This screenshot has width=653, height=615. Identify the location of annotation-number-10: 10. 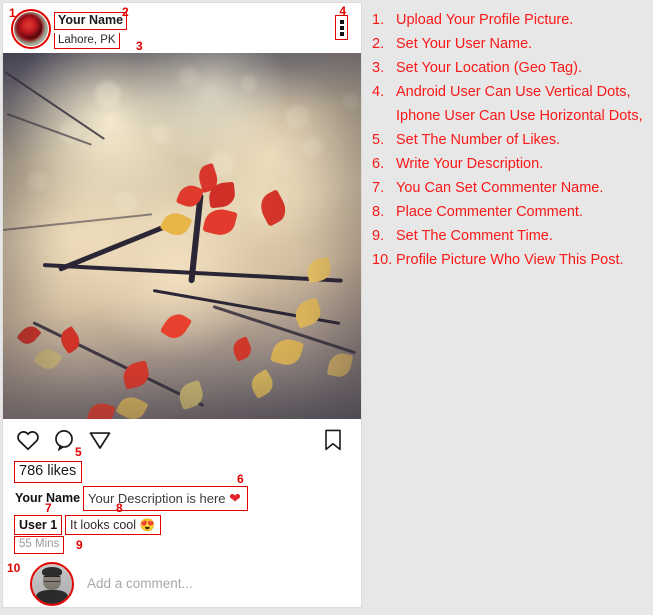
(14, 568).